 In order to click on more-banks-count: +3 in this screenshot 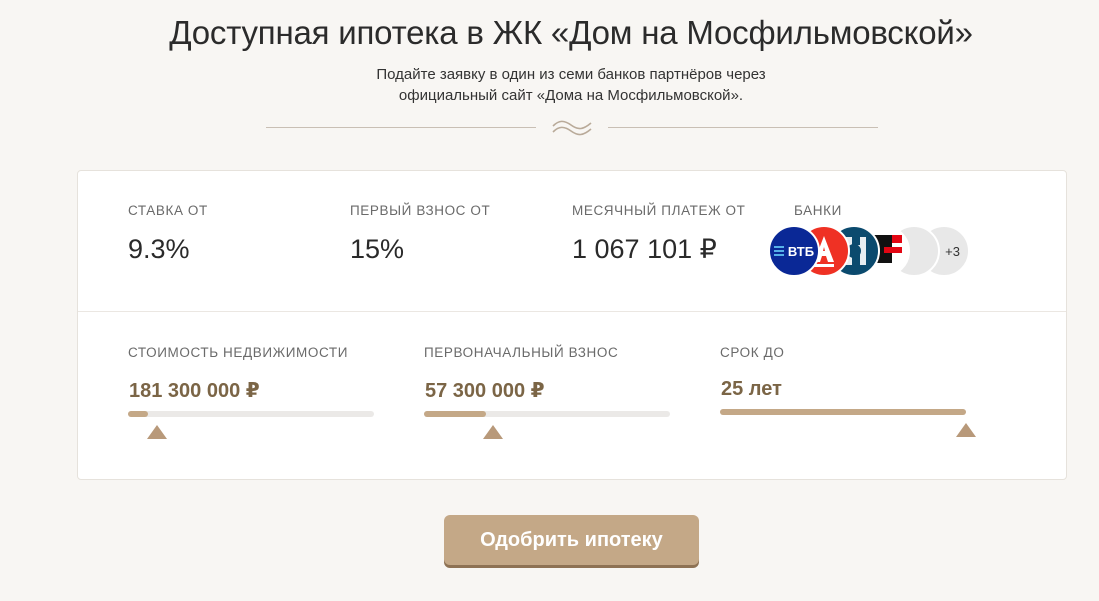, I will do `click(952, 251)`.